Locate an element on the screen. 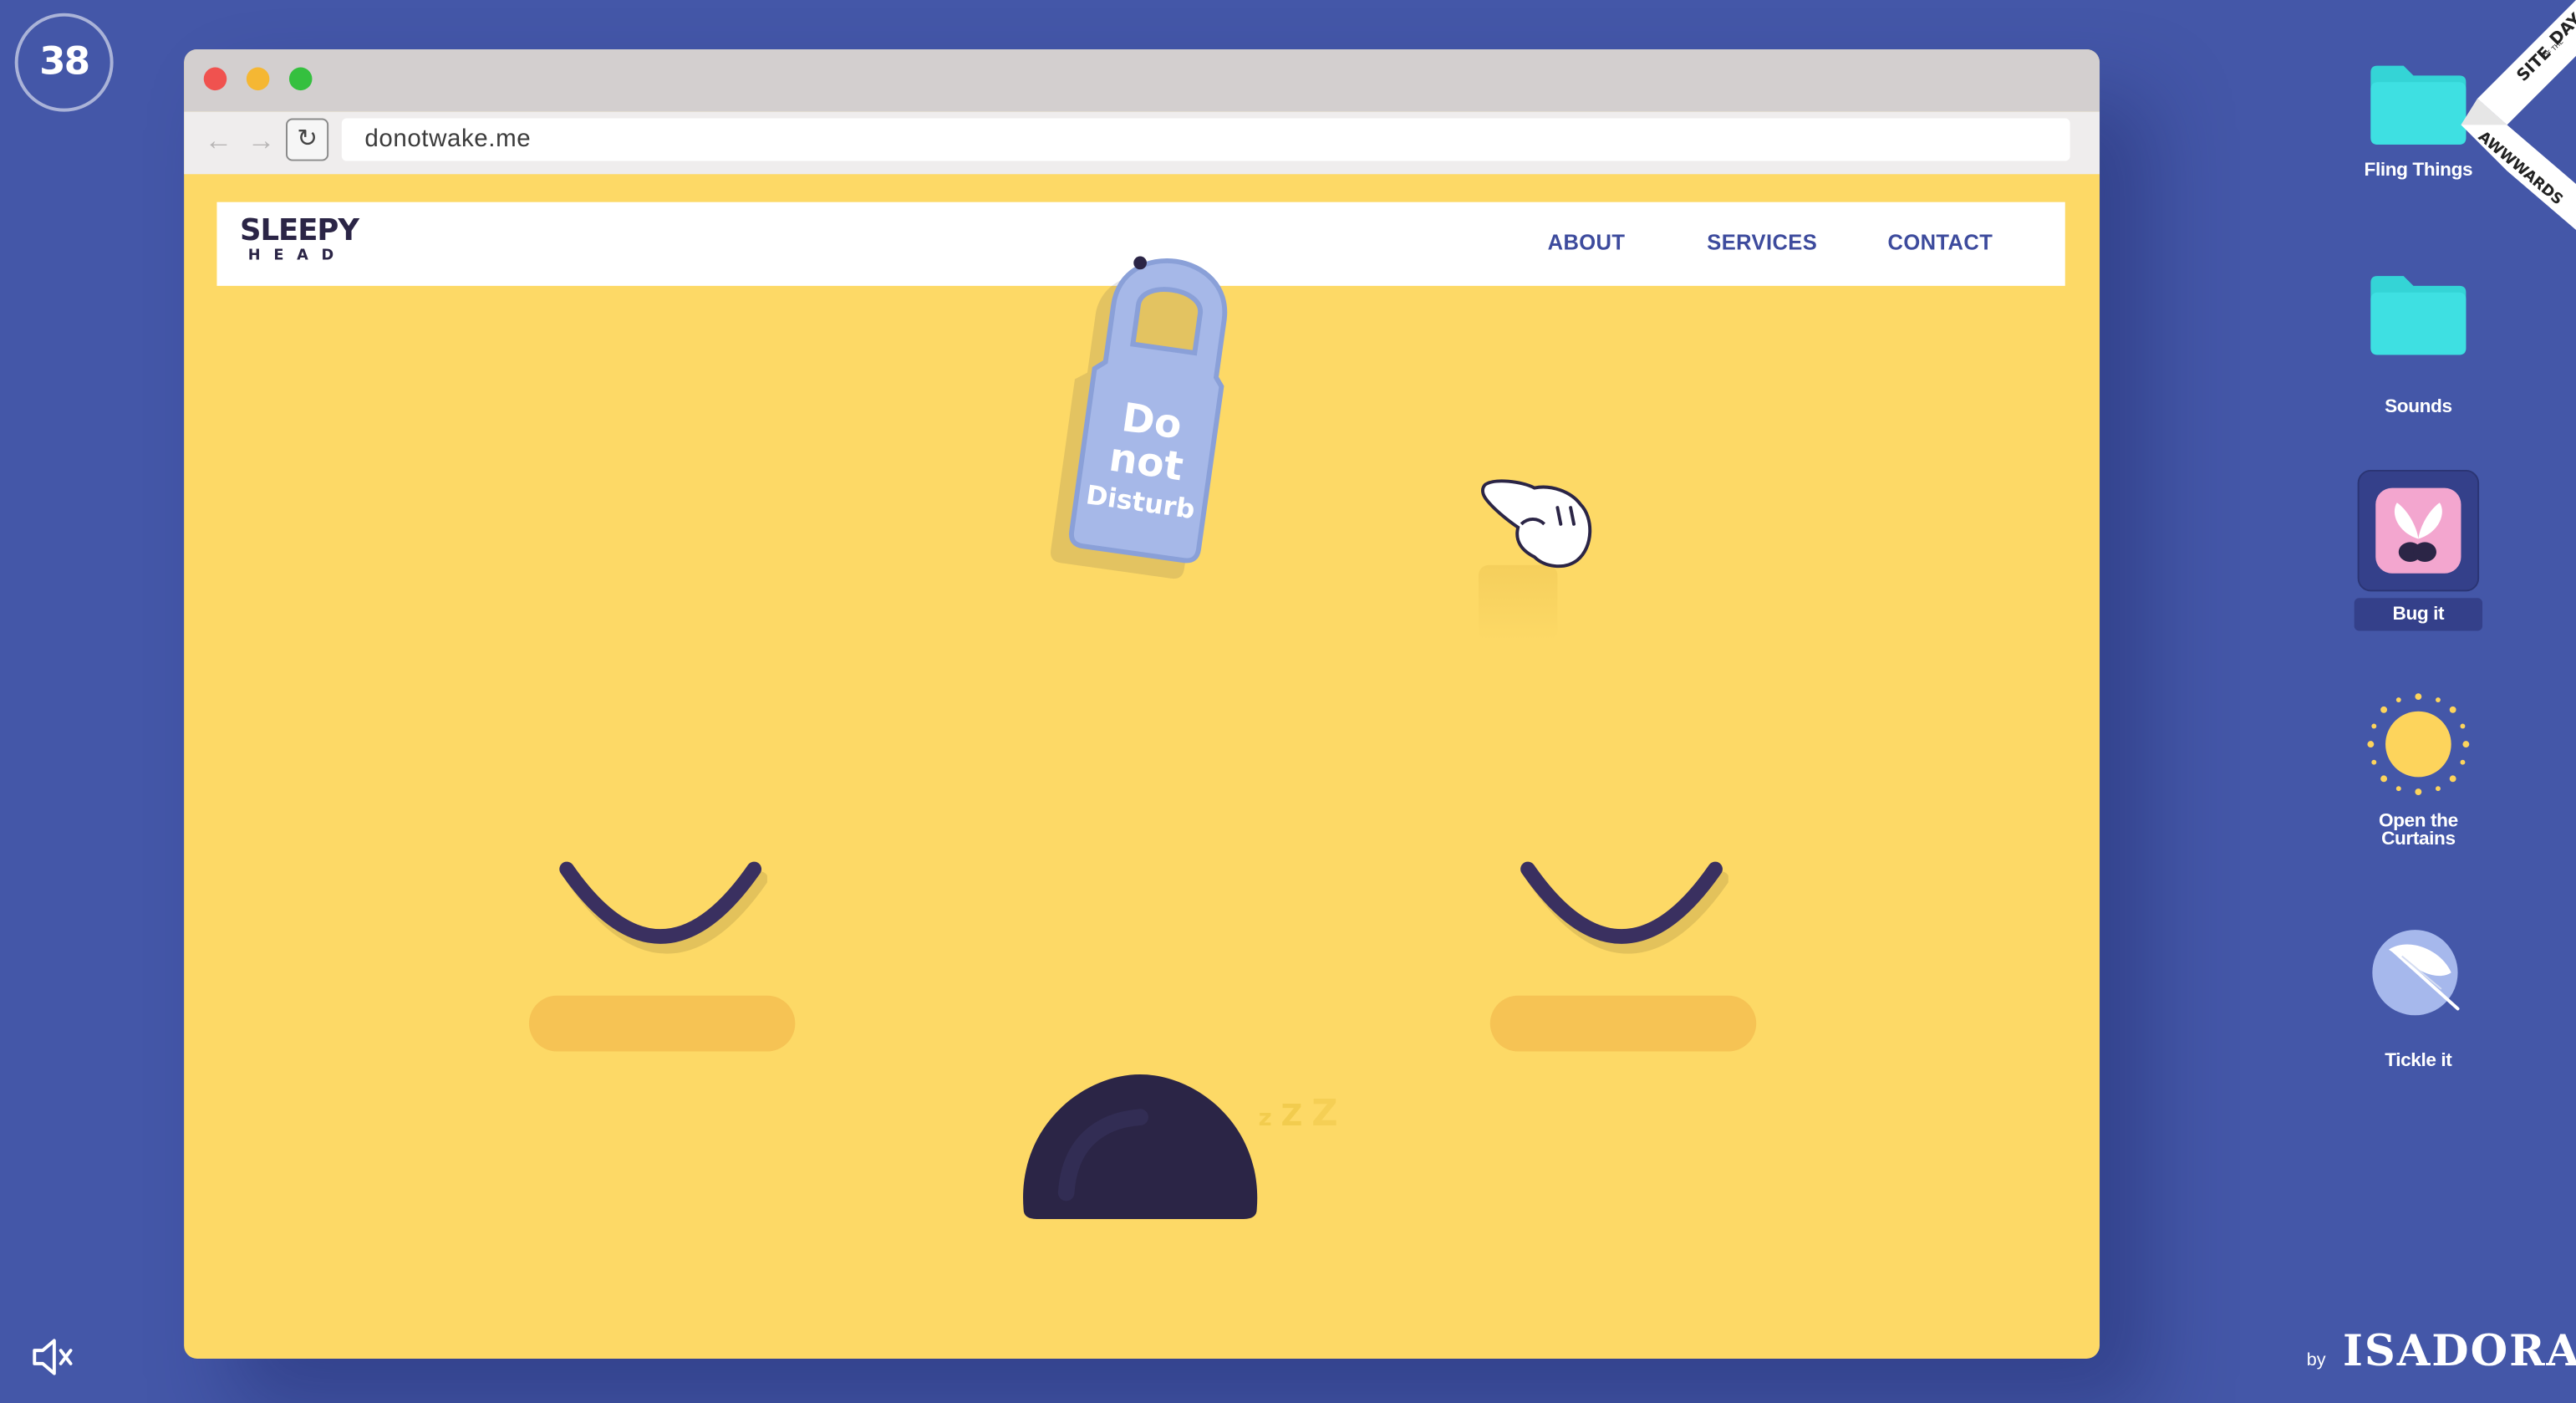 The image size is (2576, 1403). right-cheek-blush is located at coordinates (1623, 1023).